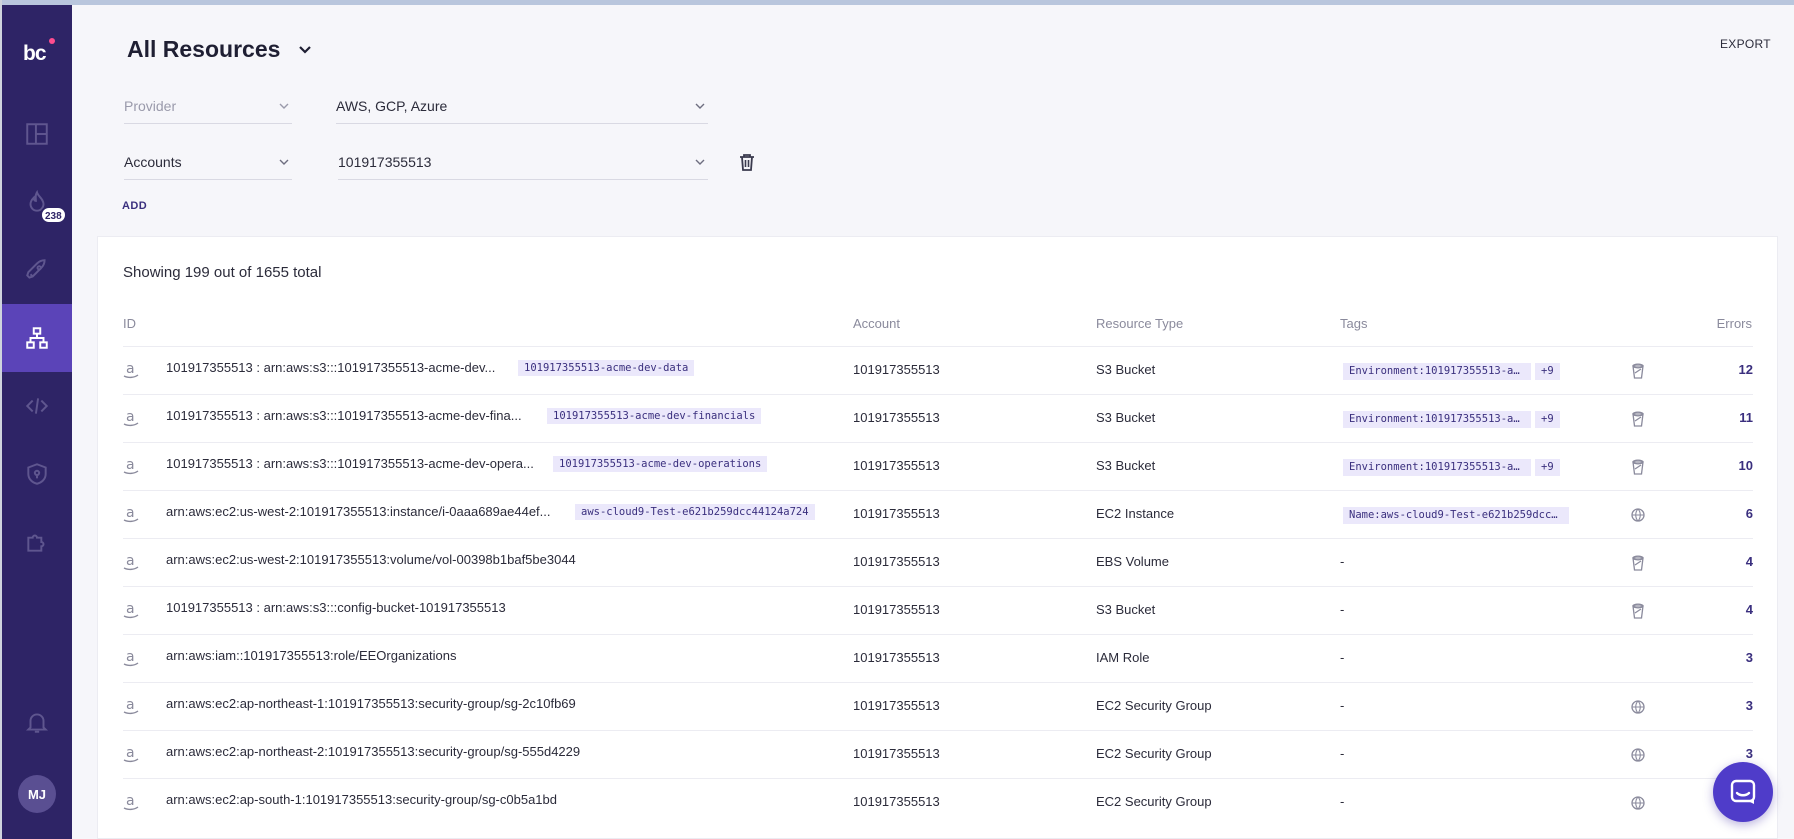 This screenshot has width=1794, height=839. Describe the element at coordinates (1342, 609) in the screenshot. I see `tags-empty: -` at that location.